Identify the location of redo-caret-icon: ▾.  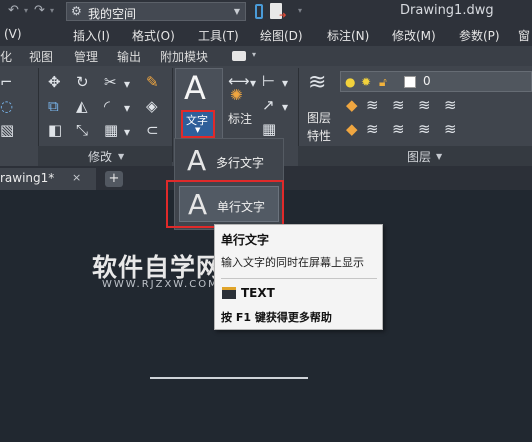
(52, 10).